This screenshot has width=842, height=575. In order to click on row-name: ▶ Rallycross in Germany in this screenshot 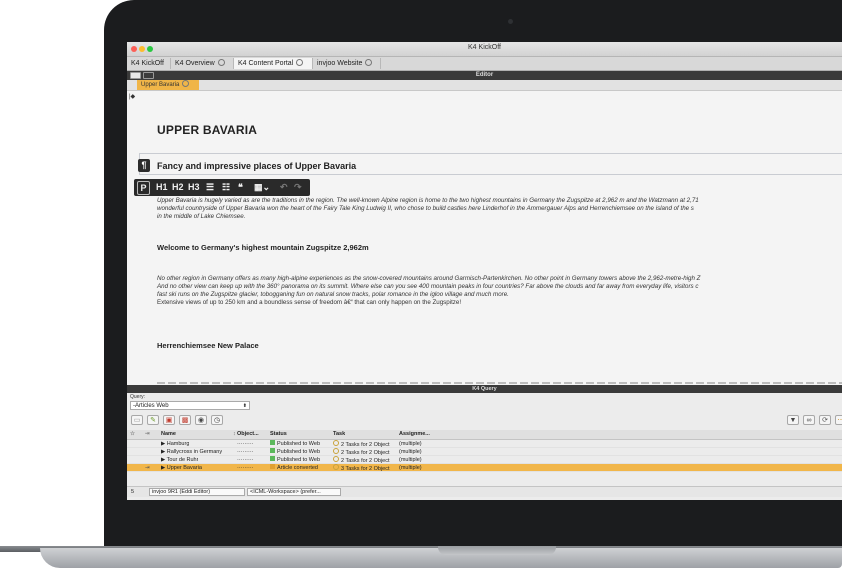, I will do `click(192, 452)`.